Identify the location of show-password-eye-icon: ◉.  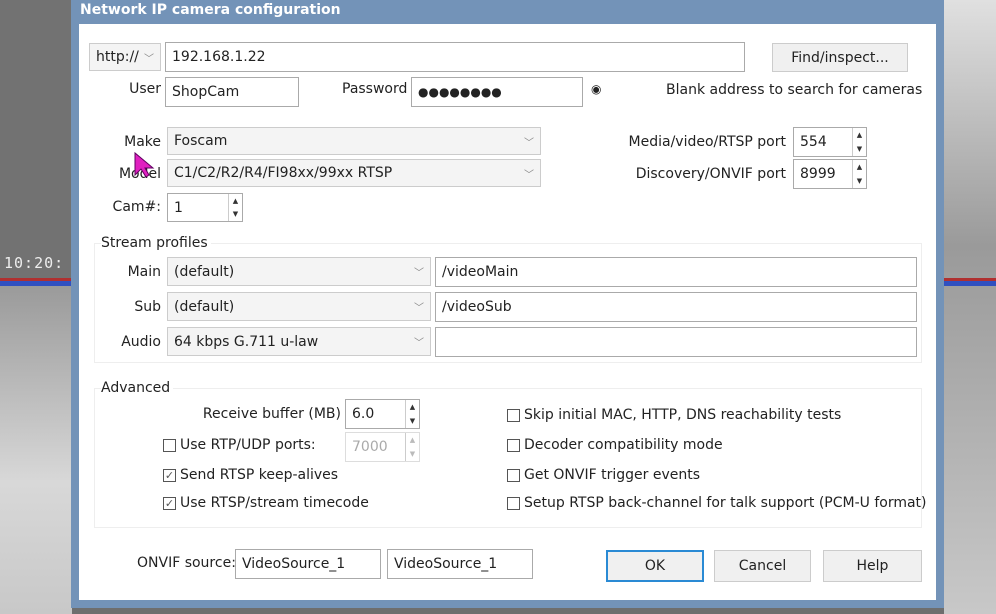
(596, 89).